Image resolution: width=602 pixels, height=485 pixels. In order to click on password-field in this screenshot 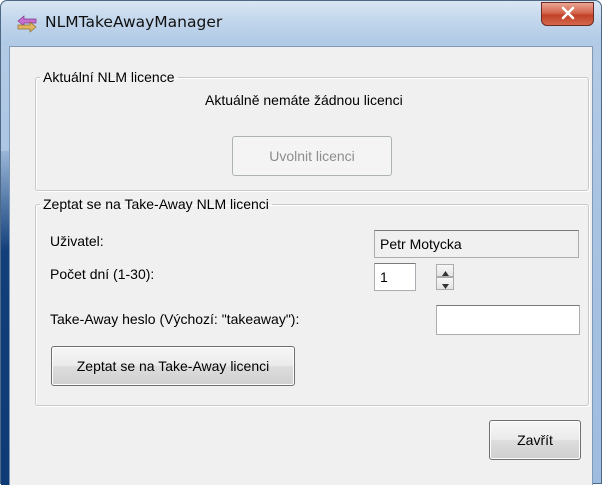, I will do `click(508, 320)`.